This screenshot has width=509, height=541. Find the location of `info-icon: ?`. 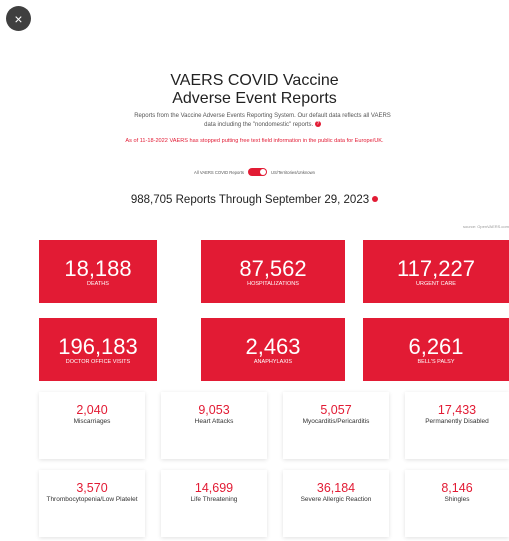

info-icon: ? is located at coordinates (317, 124).